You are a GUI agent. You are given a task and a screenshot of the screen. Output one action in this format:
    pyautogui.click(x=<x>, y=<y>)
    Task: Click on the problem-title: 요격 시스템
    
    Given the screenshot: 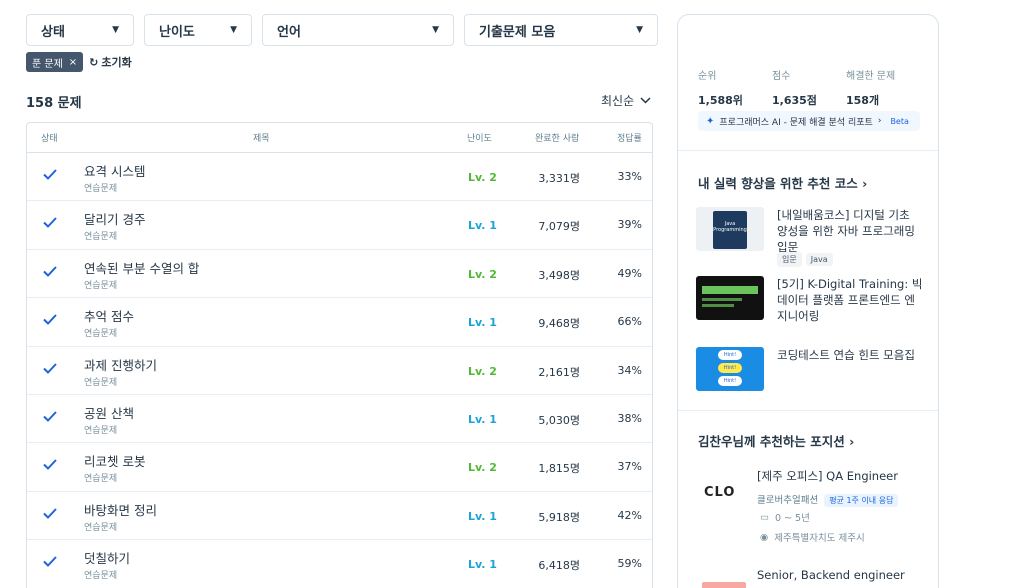 What is the action you would take?
    pyautogui.click(x=114, y=170)
    